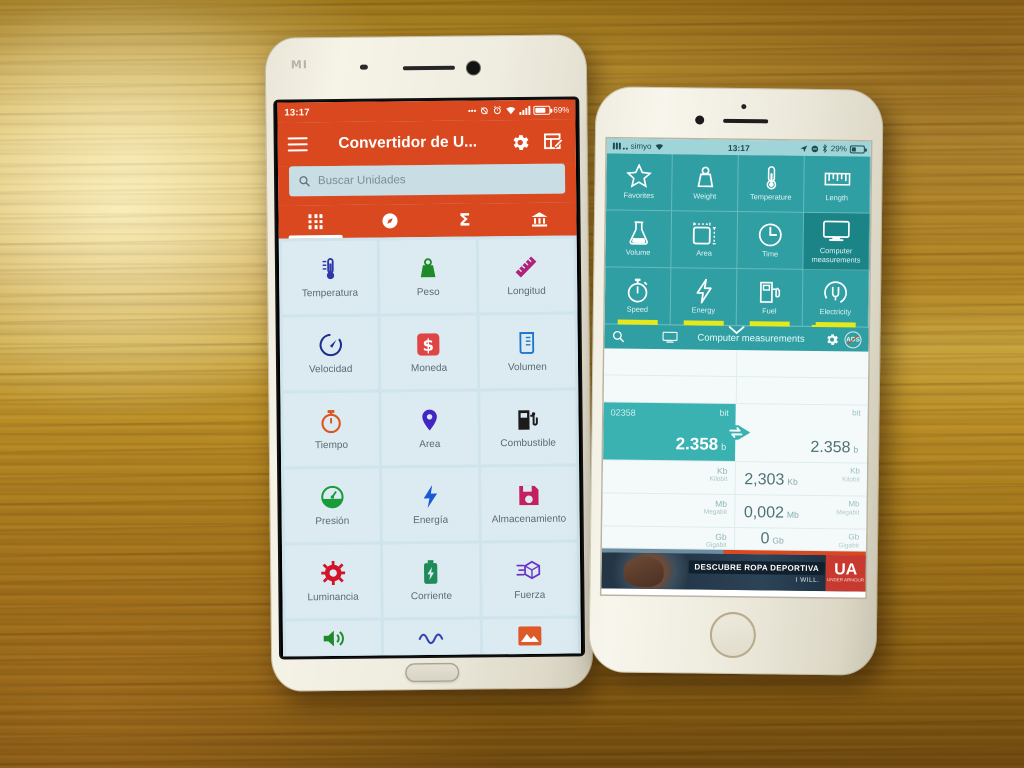 The height and width of the screenshot is (768, 1024). Describe the element at coordinates (770, 254) in the screenshot. I see `ios-category-label: Time` at that location.